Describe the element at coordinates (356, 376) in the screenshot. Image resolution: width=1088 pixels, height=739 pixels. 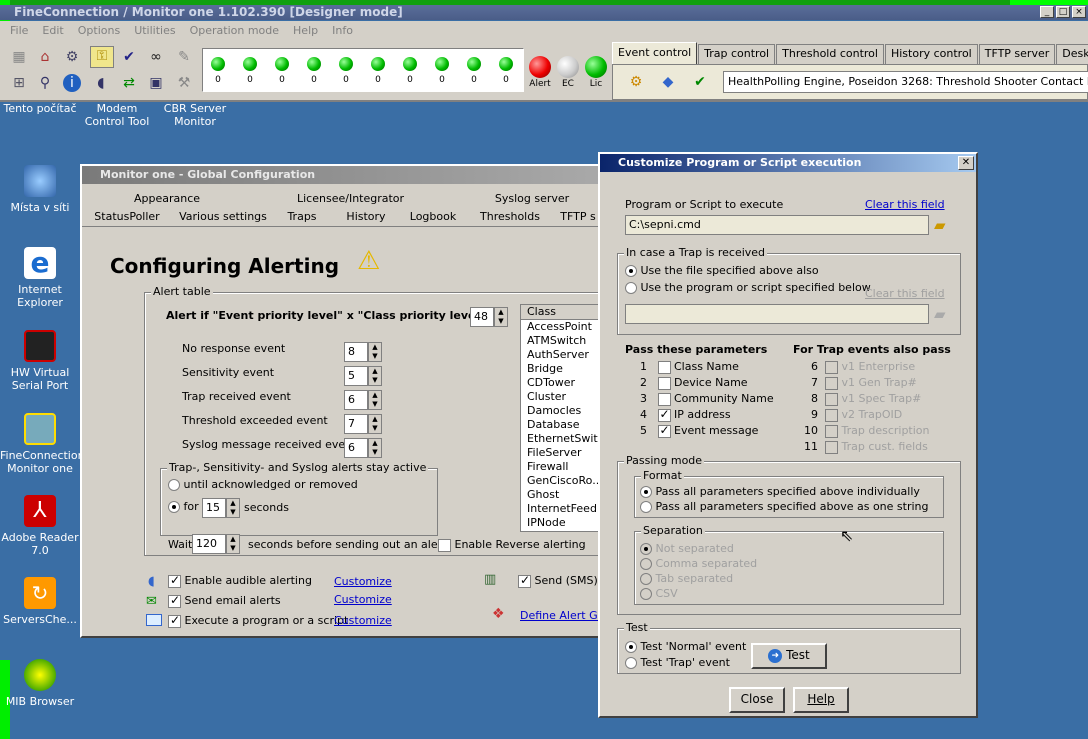
I see `priority-input: 5` at that location.